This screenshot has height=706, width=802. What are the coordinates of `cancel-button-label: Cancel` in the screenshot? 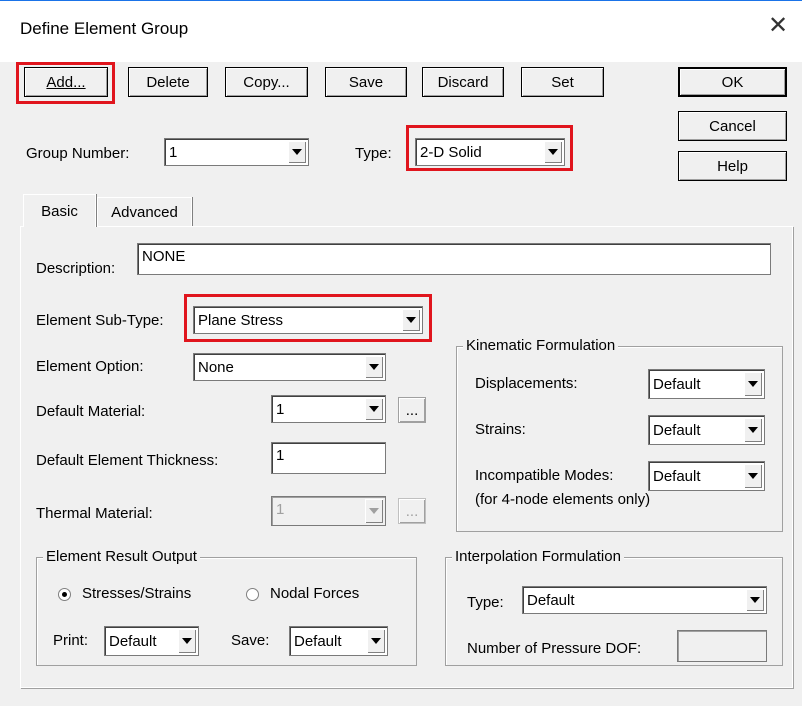 It's located at (732, 126).